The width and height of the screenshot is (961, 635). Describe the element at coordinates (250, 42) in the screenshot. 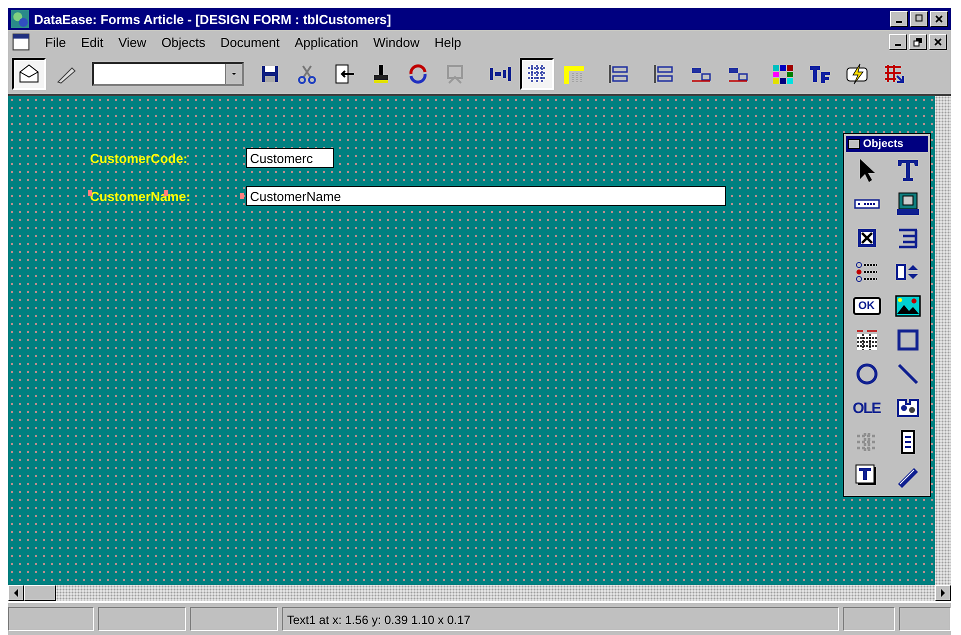

I see `menu-item: Document` at that location.